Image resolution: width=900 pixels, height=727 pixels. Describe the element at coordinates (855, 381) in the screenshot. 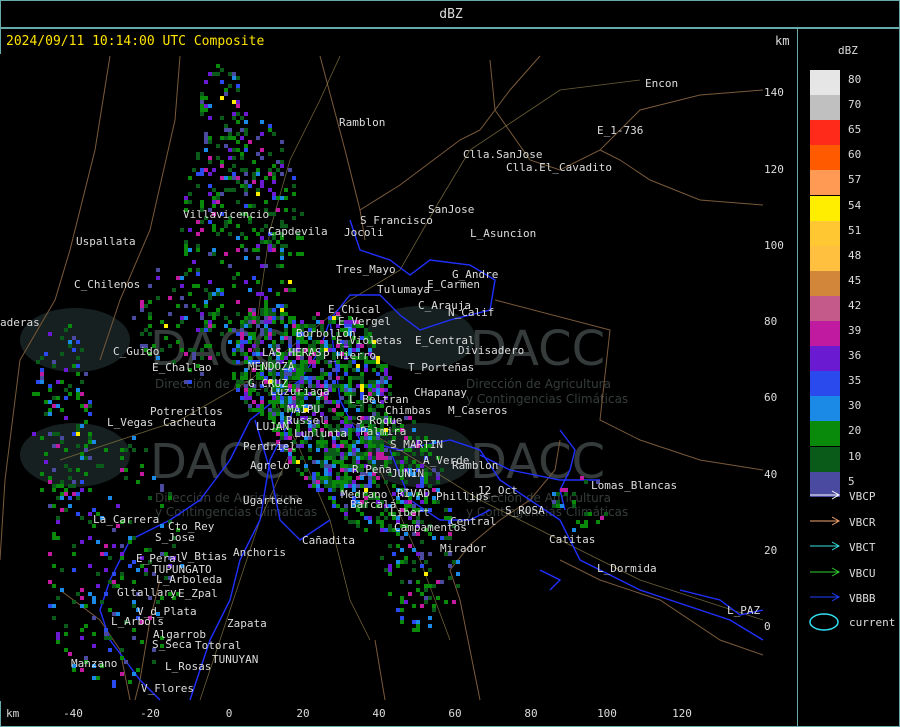

I see `legend-value-35: 35` at that location.